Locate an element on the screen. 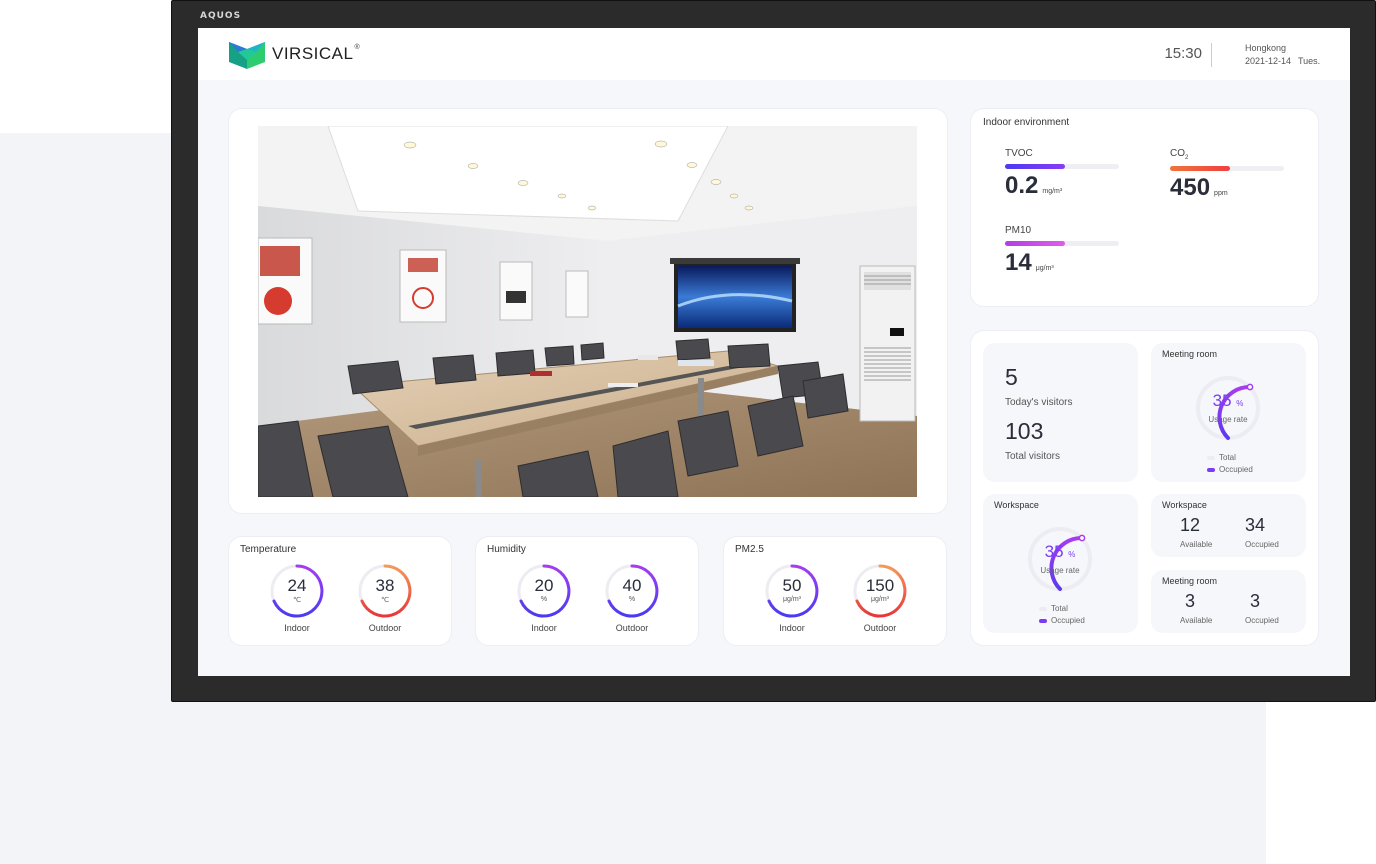 The height and width of the screenshot is (864, 1376). workspace-usage-label: Usage rate is located at coordinates (1060, 570).